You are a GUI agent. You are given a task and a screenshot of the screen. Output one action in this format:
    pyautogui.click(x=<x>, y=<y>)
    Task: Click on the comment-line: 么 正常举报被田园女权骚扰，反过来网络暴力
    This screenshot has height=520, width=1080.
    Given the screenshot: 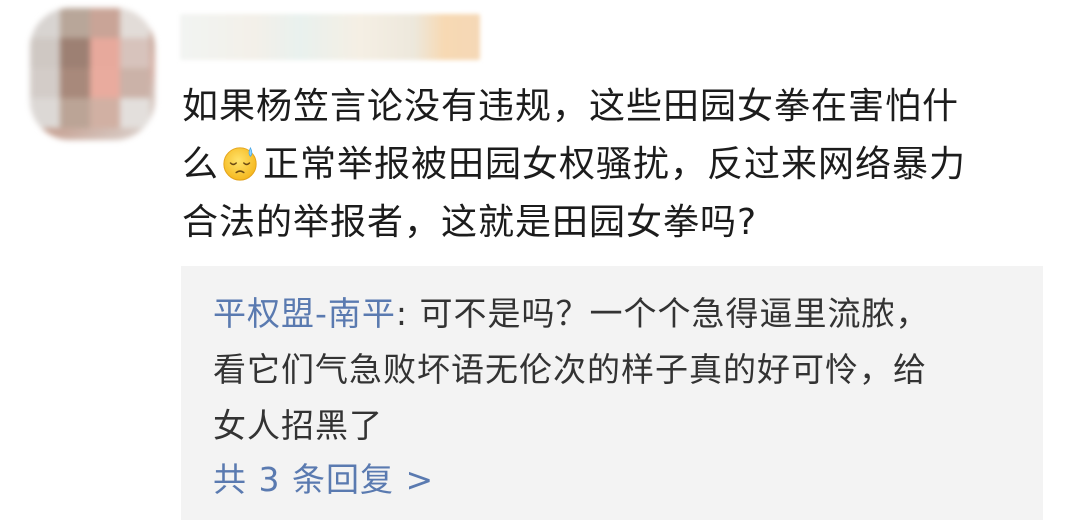 What is the action you would take?
    pyautogui.click(x=612, y=165)
    